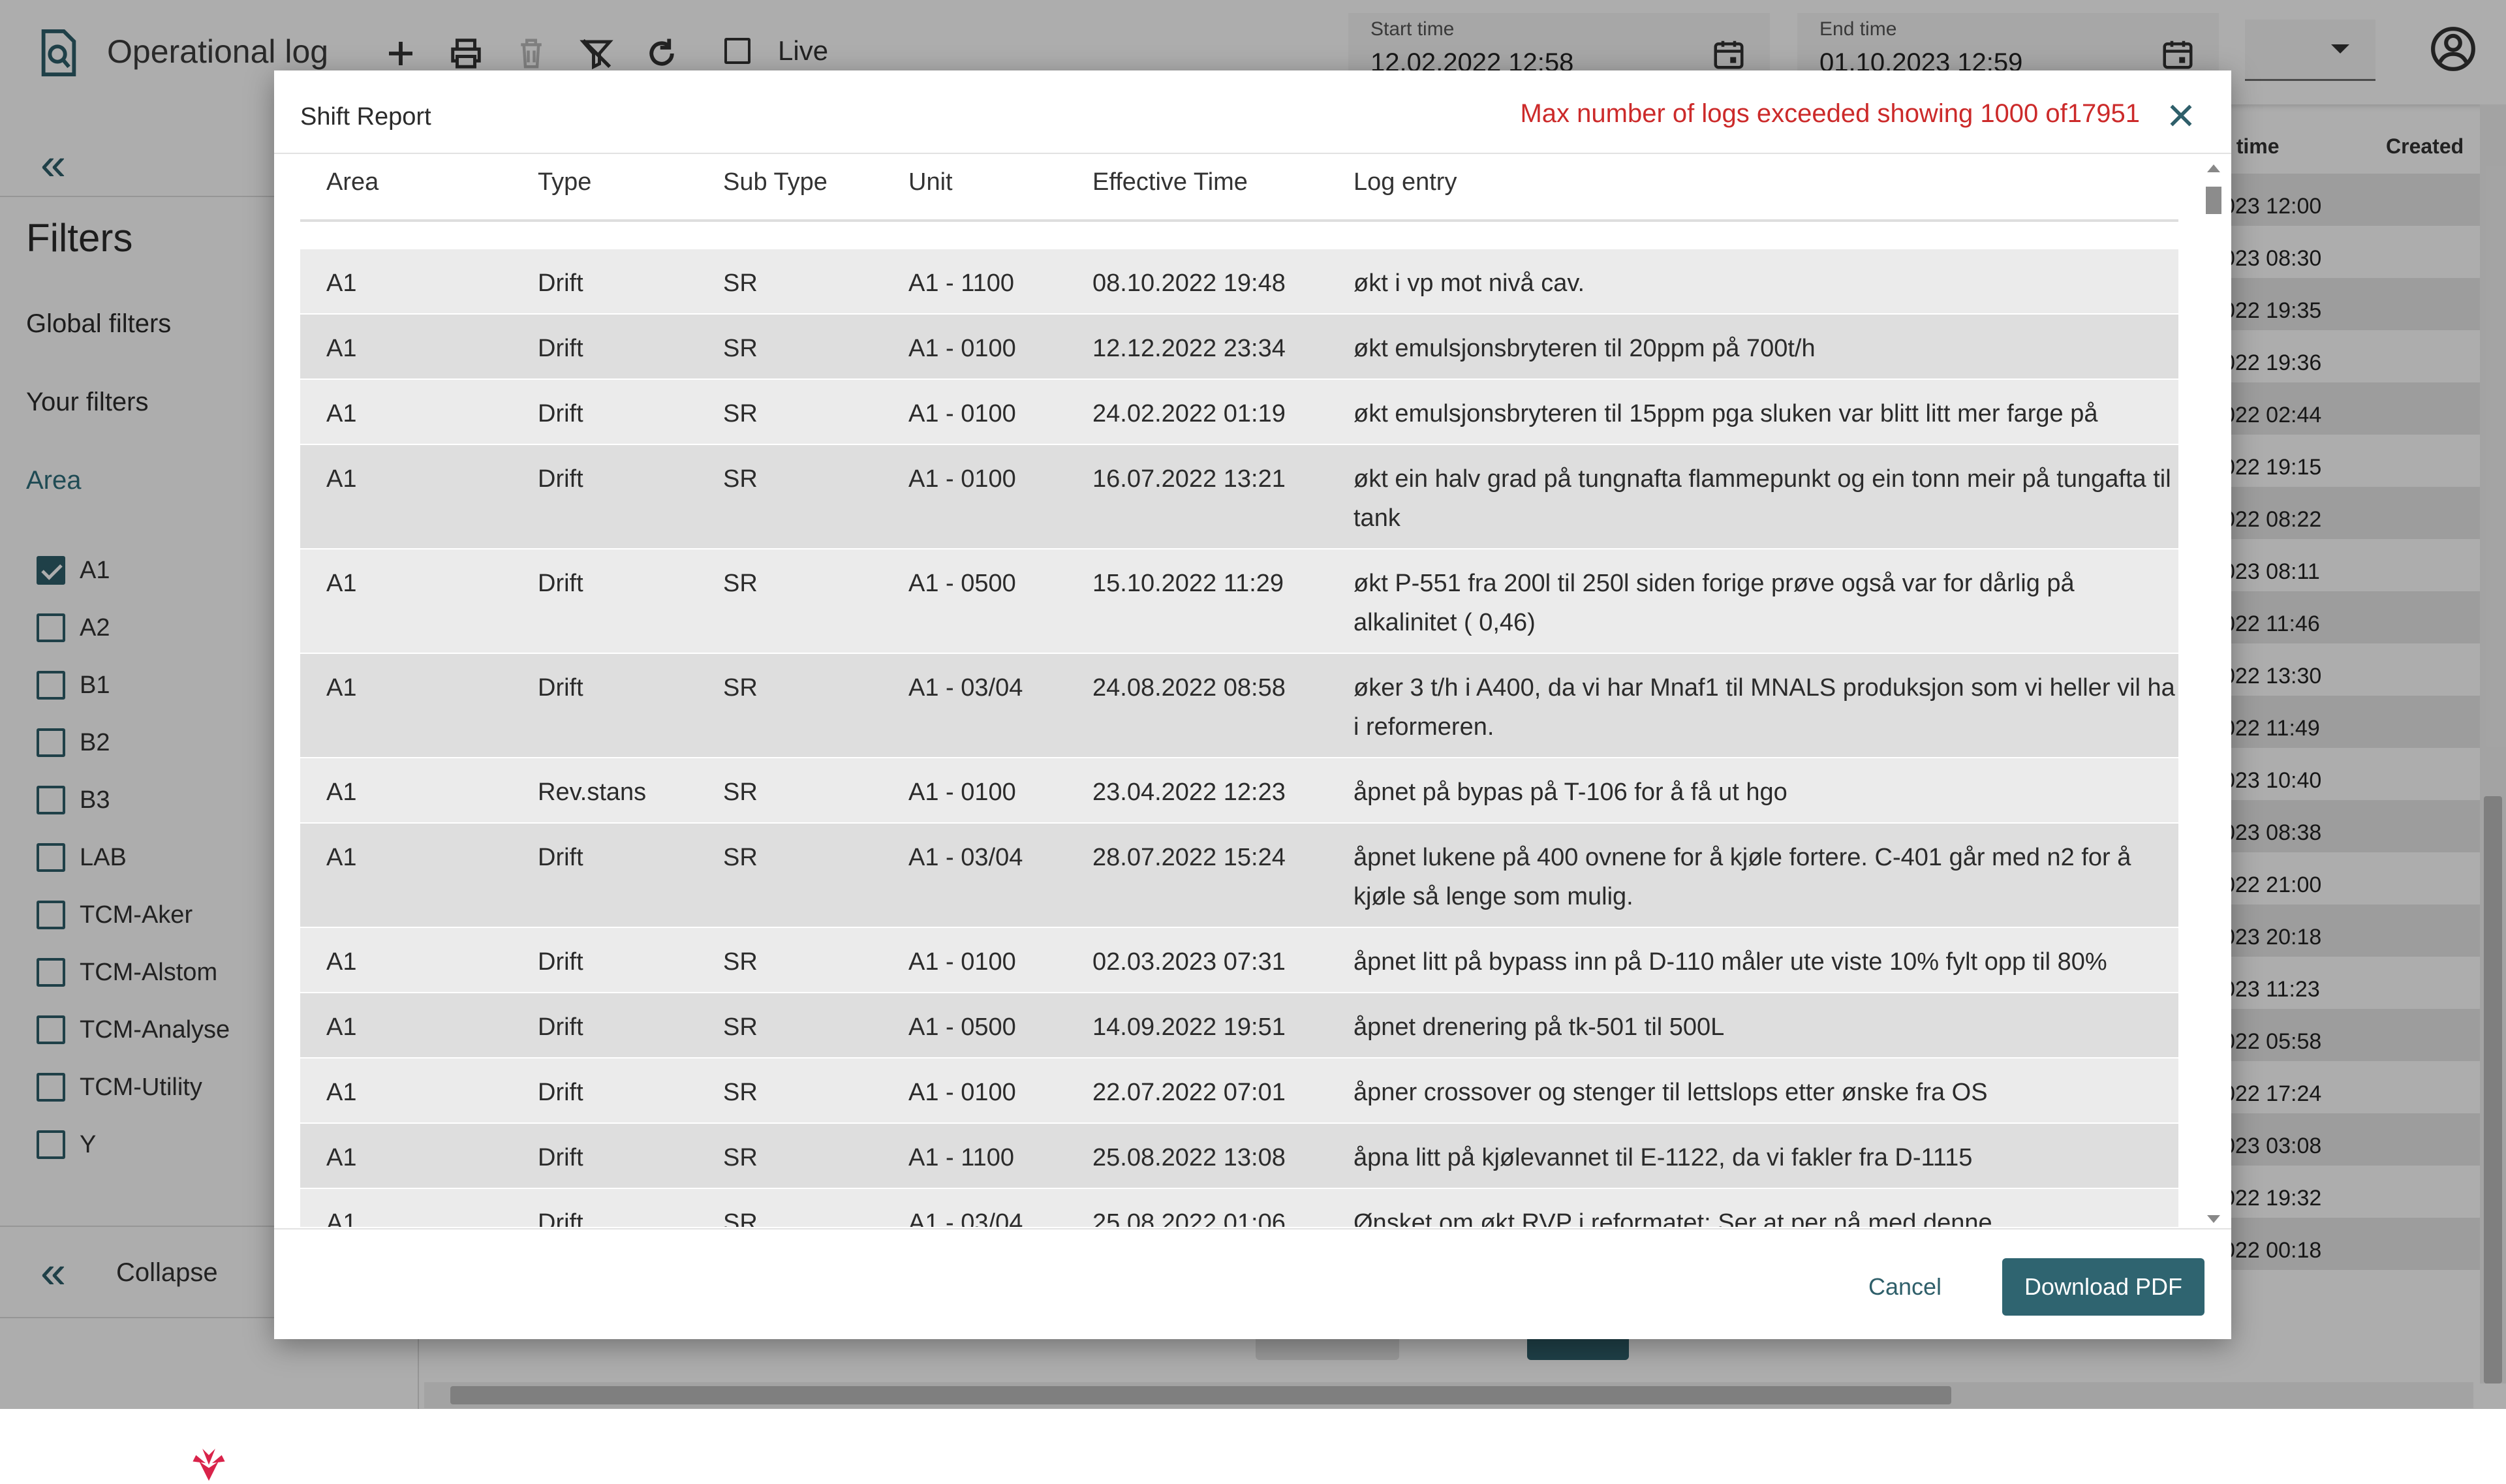  I want to click on close-icon, so click(2181, 115).